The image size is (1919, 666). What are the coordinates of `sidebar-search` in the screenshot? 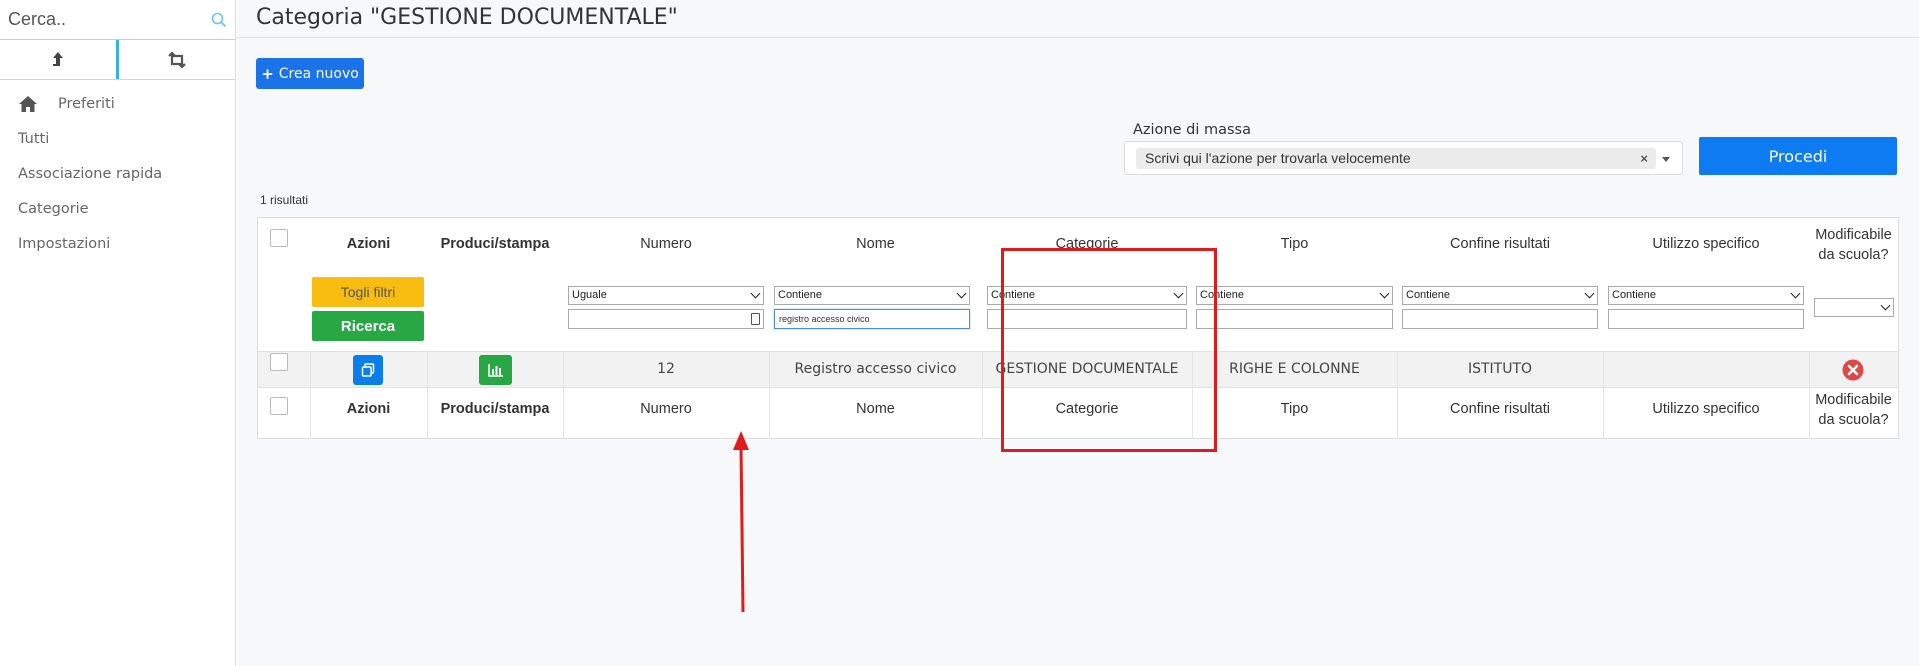 It's located at (117, 20).